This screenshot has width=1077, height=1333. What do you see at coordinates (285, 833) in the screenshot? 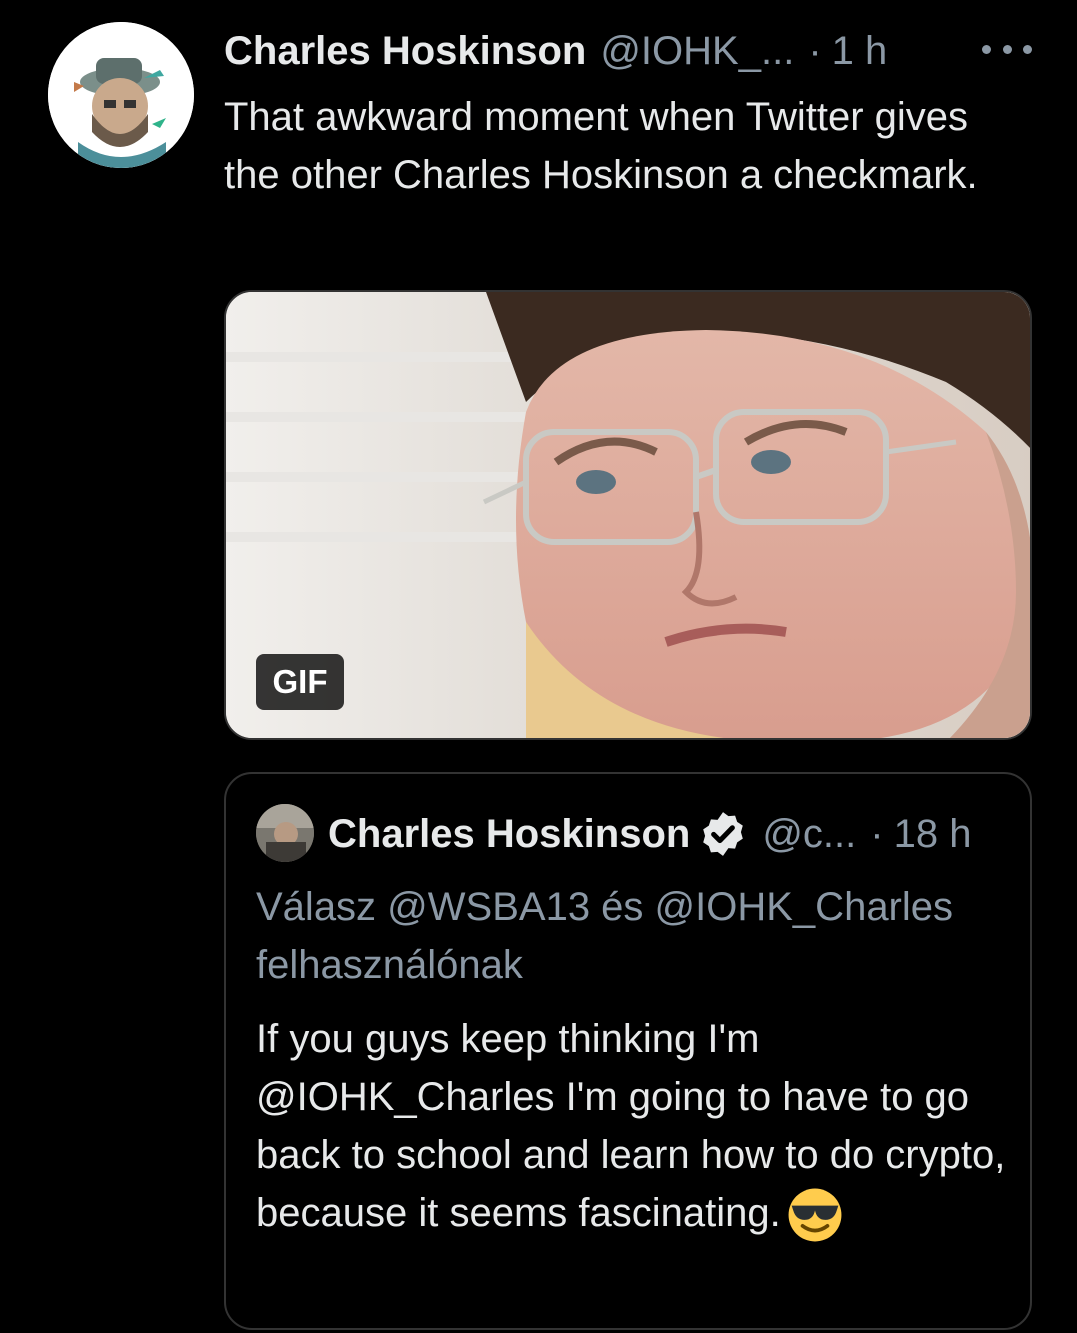
I see `quoted-author-avatar` at bounding box center [285, 833].